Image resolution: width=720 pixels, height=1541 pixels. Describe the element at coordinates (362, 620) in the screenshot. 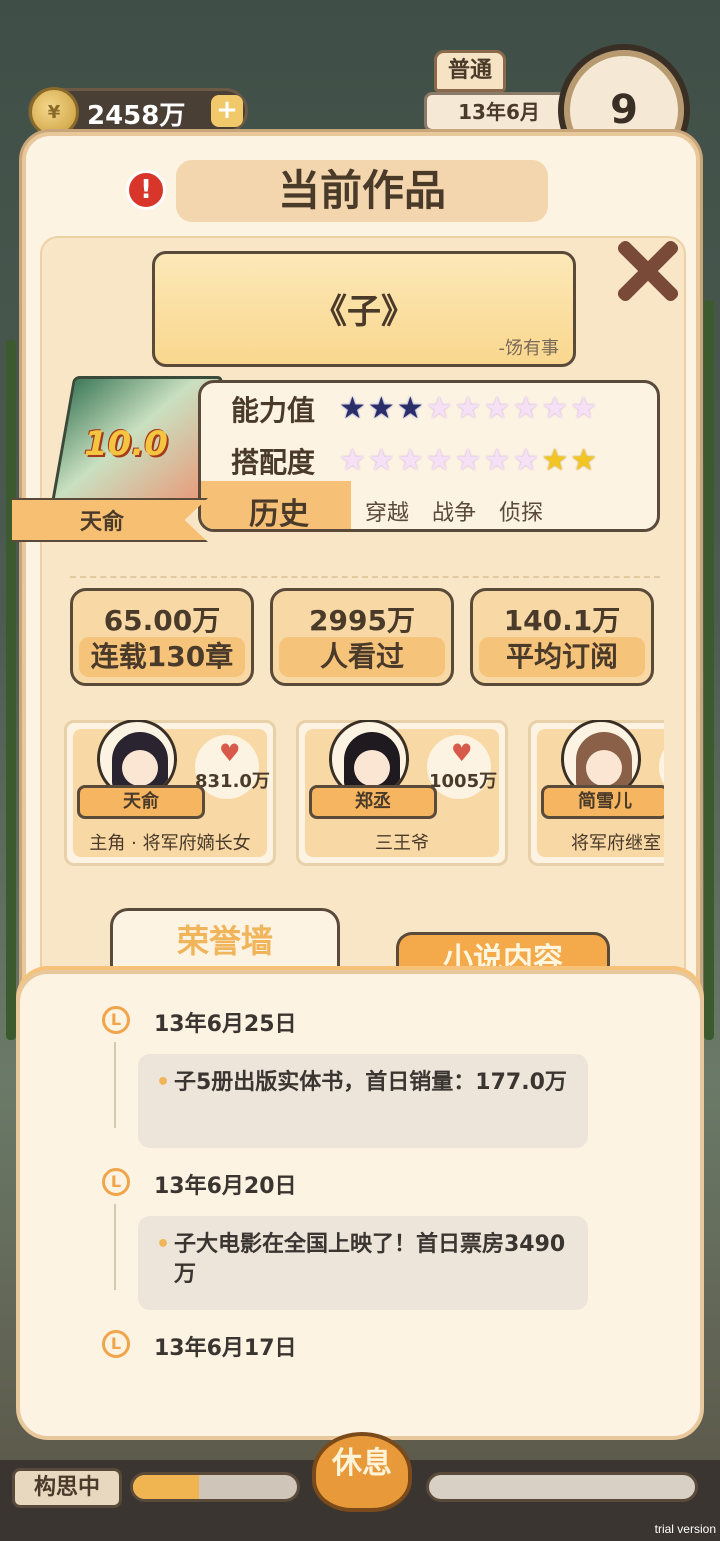

I see `metric-value: 2995万` at that location.